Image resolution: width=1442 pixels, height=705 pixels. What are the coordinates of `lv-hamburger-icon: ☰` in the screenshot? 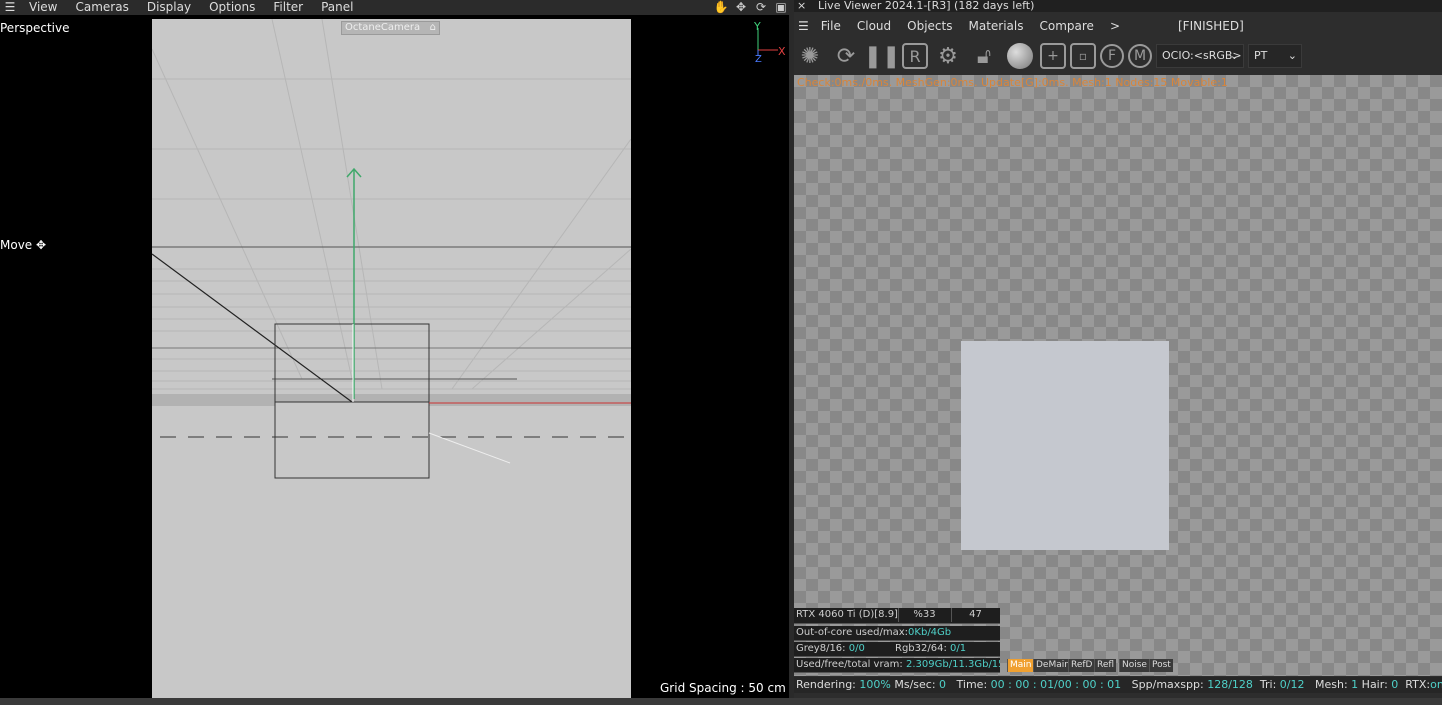 It's located at (803, 26).